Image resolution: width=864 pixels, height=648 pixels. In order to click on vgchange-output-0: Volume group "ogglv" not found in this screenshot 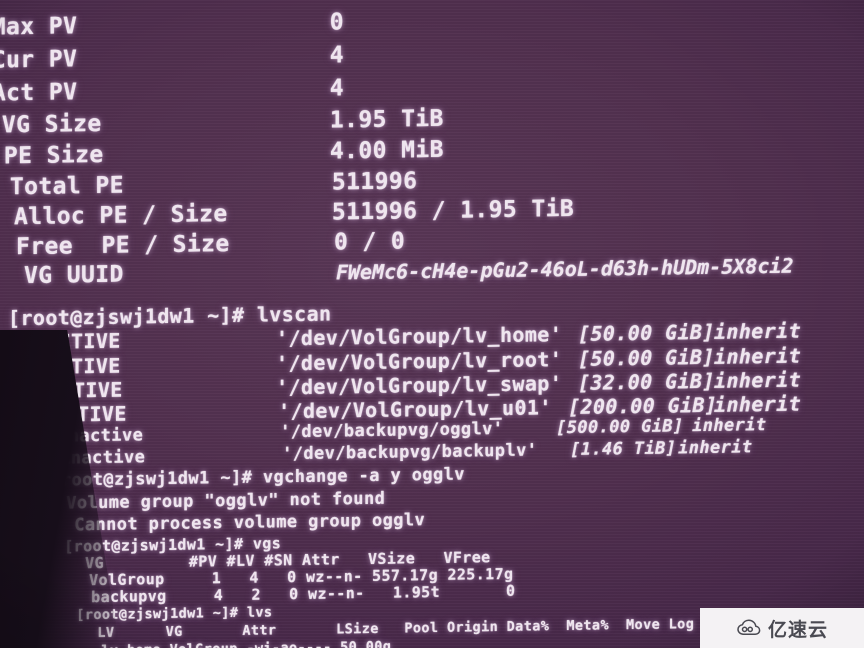, I will do `click(226, 501)`.